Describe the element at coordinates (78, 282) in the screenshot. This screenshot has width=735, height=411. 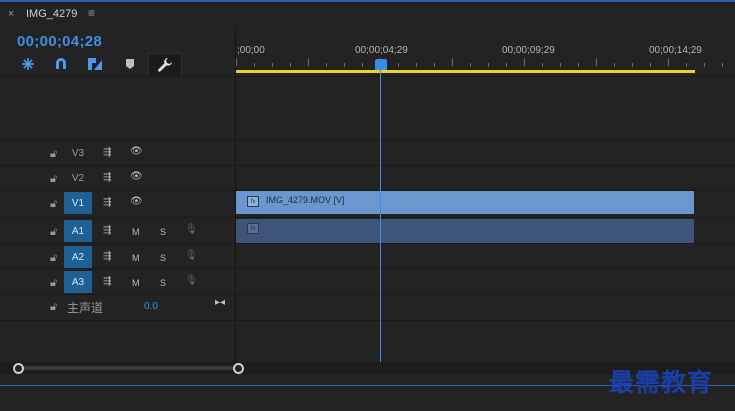
I see `track-label-a3: A3` at that location.